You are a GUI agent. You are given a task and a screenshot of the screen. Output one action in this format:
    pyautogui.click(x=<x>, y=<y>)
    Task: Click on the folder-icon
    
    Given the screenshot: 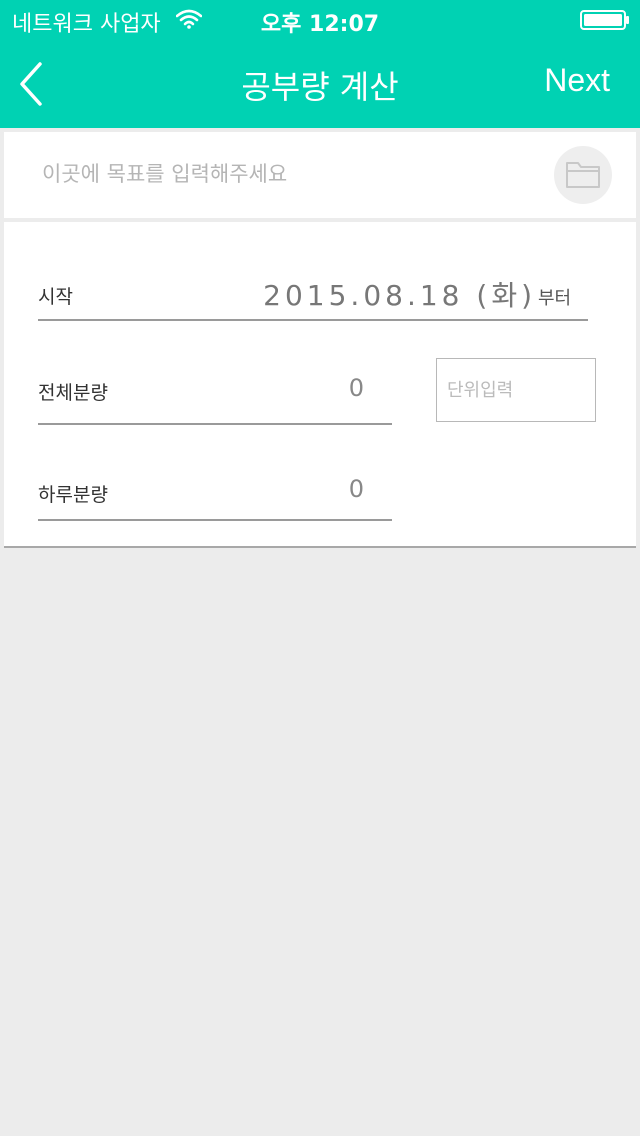 What is the action you would take?
    pyautogui.click(x=583, y=175)
    